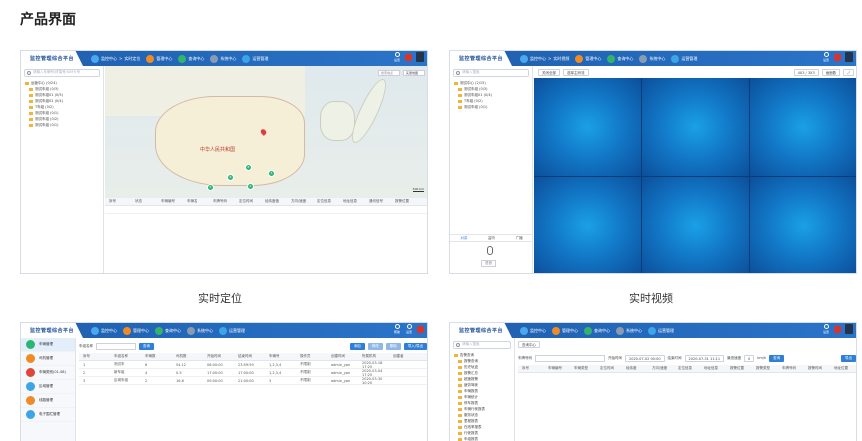  Describe the element at coordinates (266, 132) in the screenshot. I see `map-view: 中华人民共和国 5 6 8 3 2 搜索地点 矢量地图 500 km` at that location.